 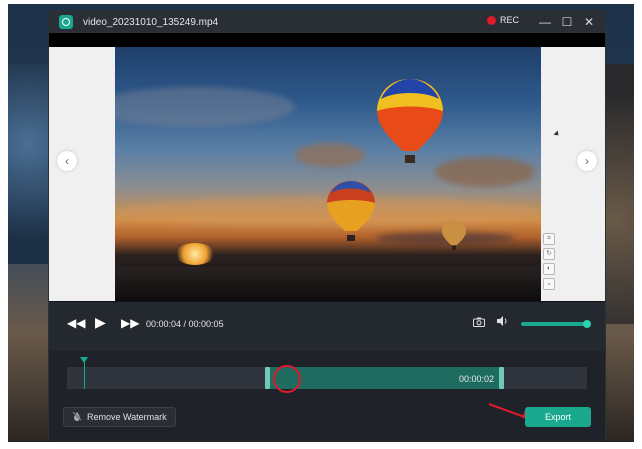 I want to click on crop-icon: ⌗, so click(x=549, y=239).